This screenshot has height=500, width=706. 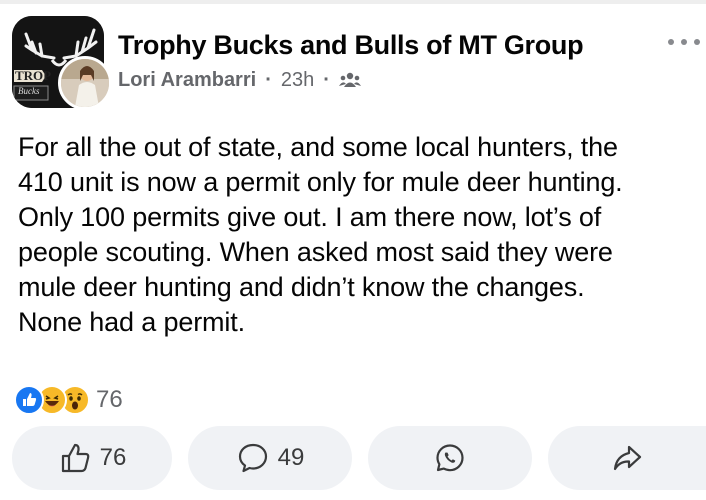 I want to click on like-reaction-icon, so click(x=29, y=400).